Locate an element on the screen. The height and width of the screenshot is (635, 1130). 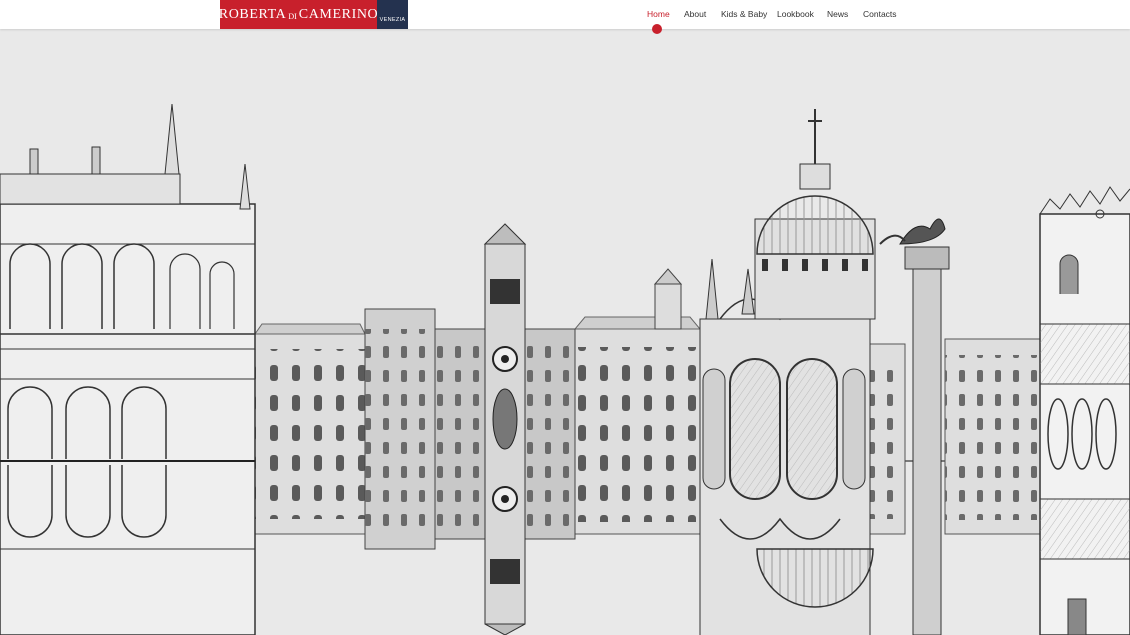
brand-name-small: DI is located at coordinates (292, 16).